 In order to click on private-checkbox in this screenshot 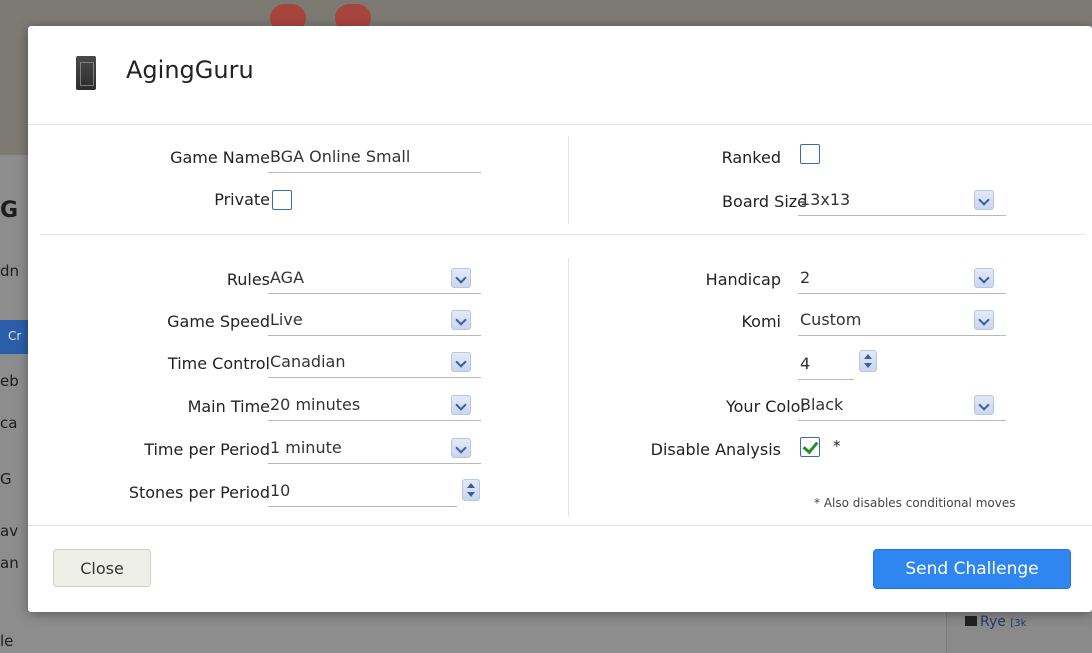, I will do `click(282, 200)`.